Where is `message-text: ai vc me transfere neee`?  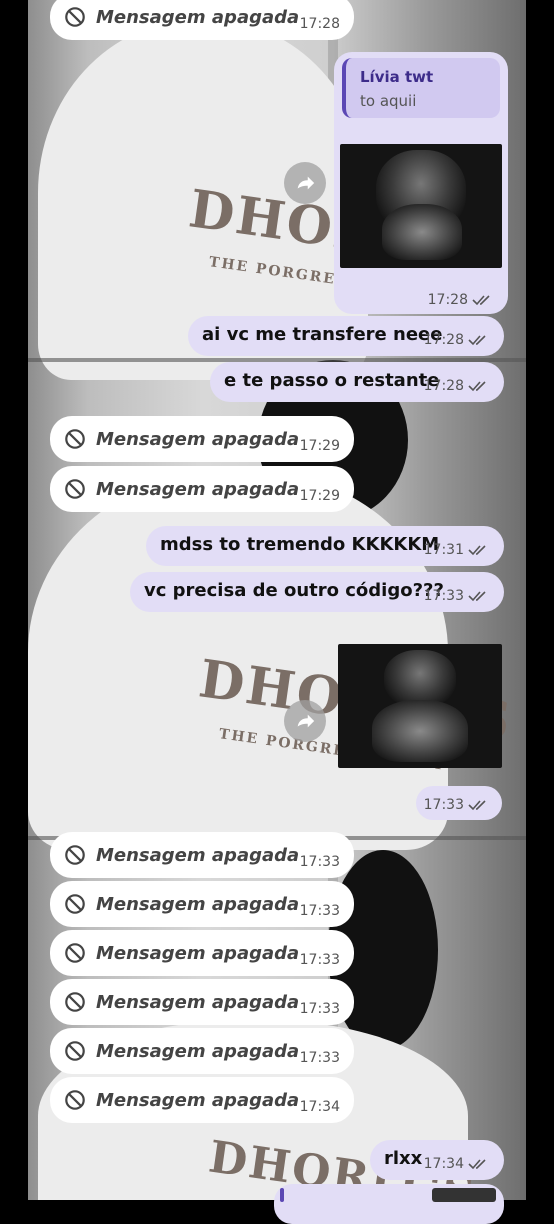
message-text: ai vc me transfere neee is located at coordinates (322, 334).